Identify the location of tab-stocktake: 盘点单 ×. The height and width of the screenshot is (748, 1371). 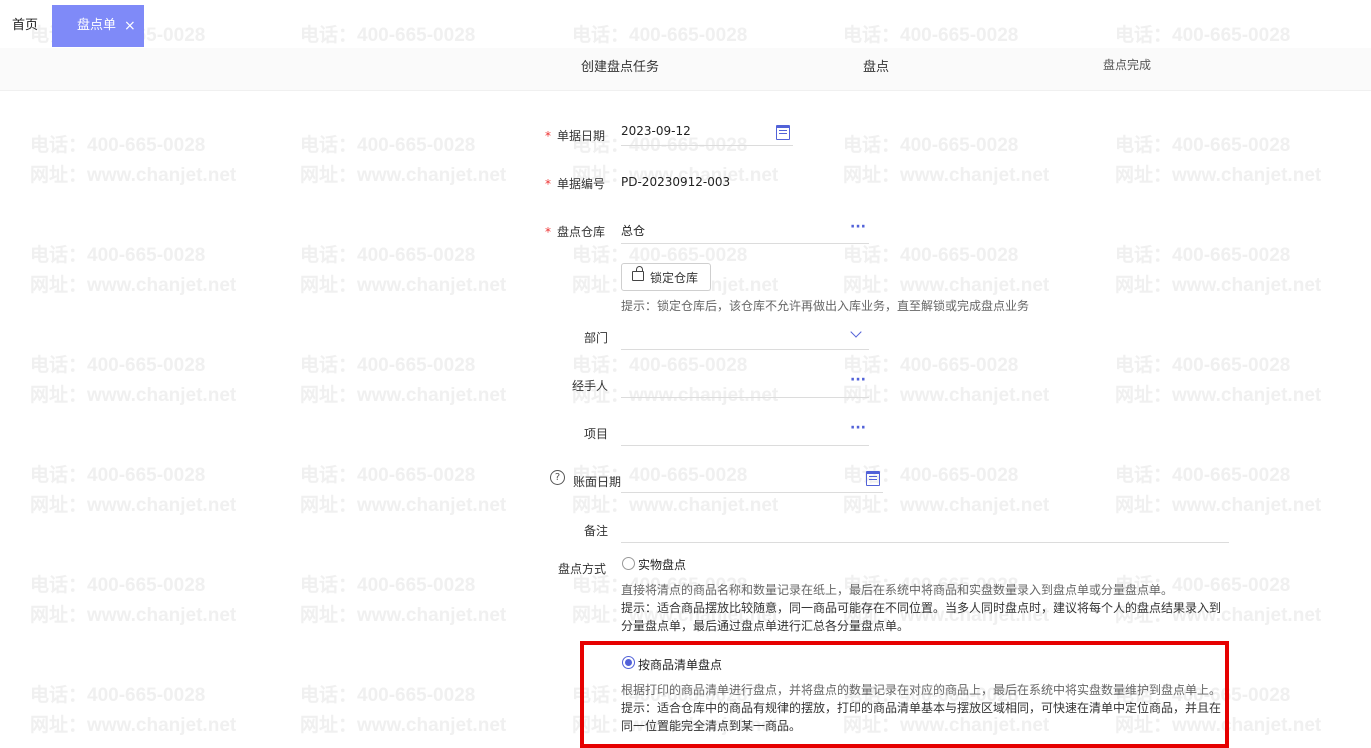
(98, 26).